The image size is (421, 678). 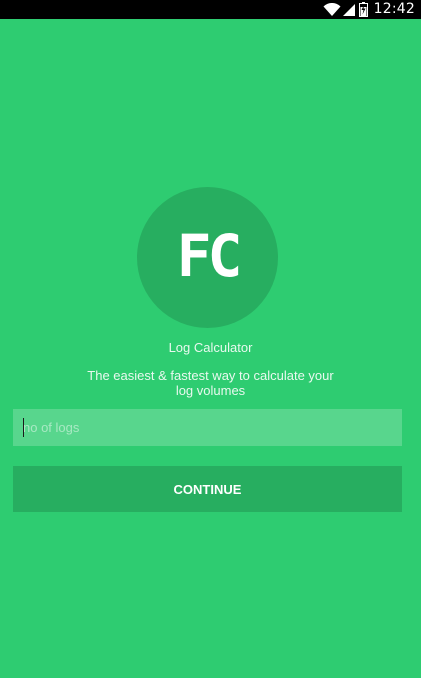 What do you see at coordinates (394, 9) in the screenshot?
I see `status-time: 12:42` at bounding box center [394, 9].